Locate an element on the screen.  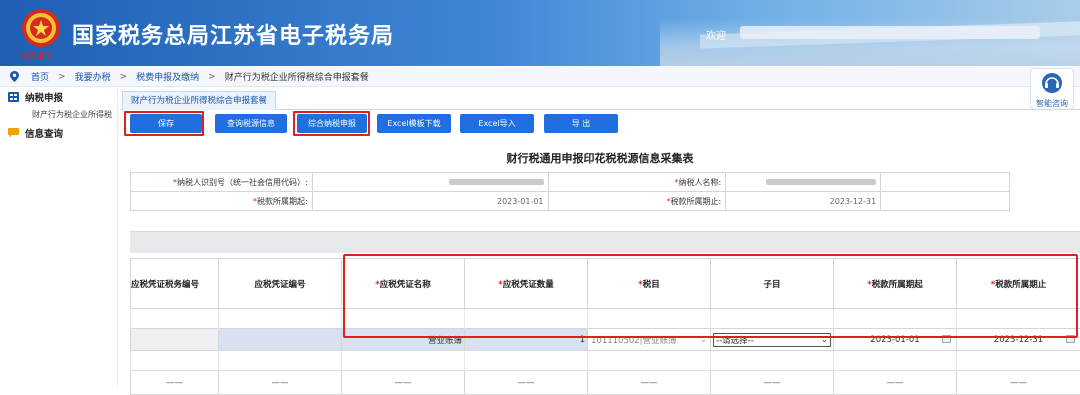
sidebar-section-label: 信息查询 is located at coordinates (44, 133).